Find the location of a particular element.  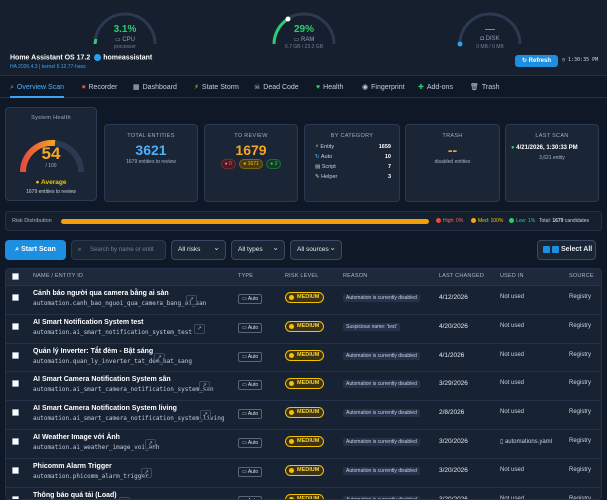

entity-name: Quản lý Inverter: Tắt đèm - Bật sáng is located at coordinates (93, 351).